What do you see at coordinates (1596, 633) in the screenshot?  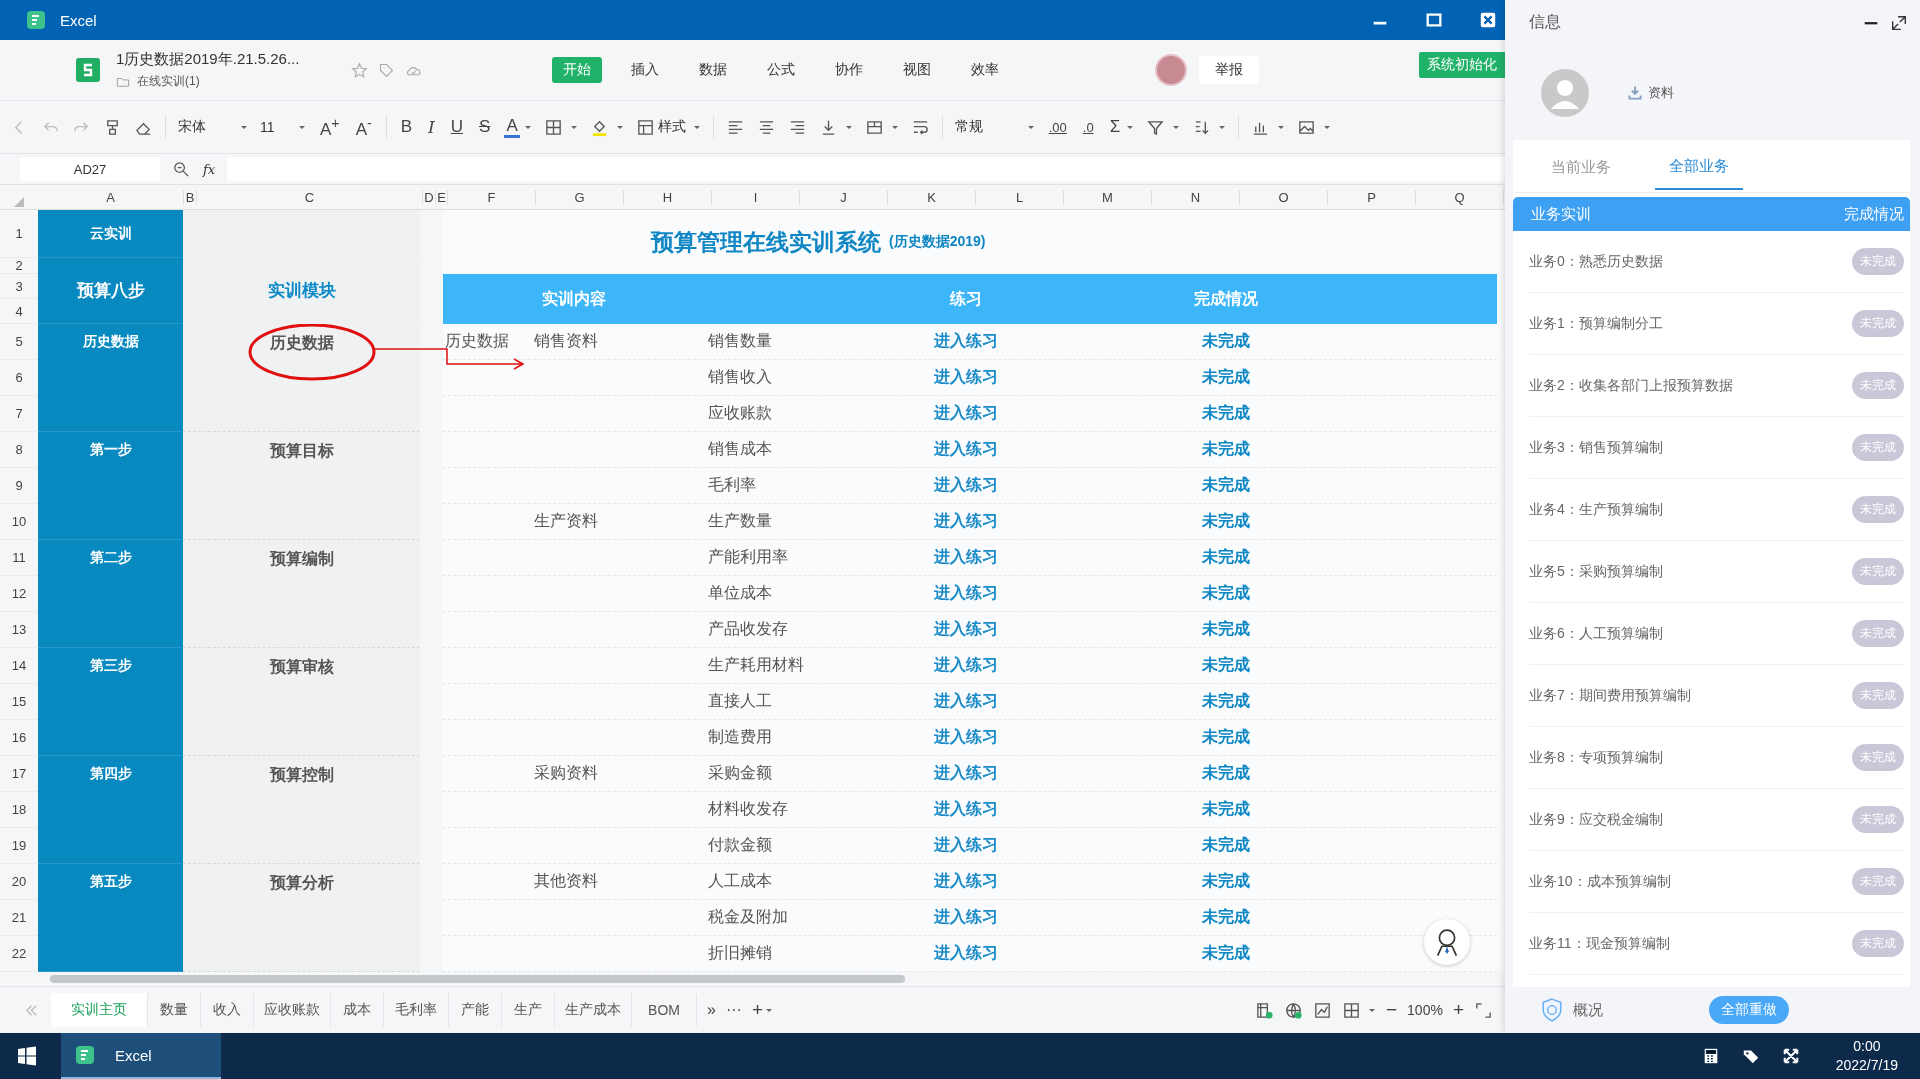 I see `task-item: 业务6：人工预算编制` at bounding box center [1596, 633].